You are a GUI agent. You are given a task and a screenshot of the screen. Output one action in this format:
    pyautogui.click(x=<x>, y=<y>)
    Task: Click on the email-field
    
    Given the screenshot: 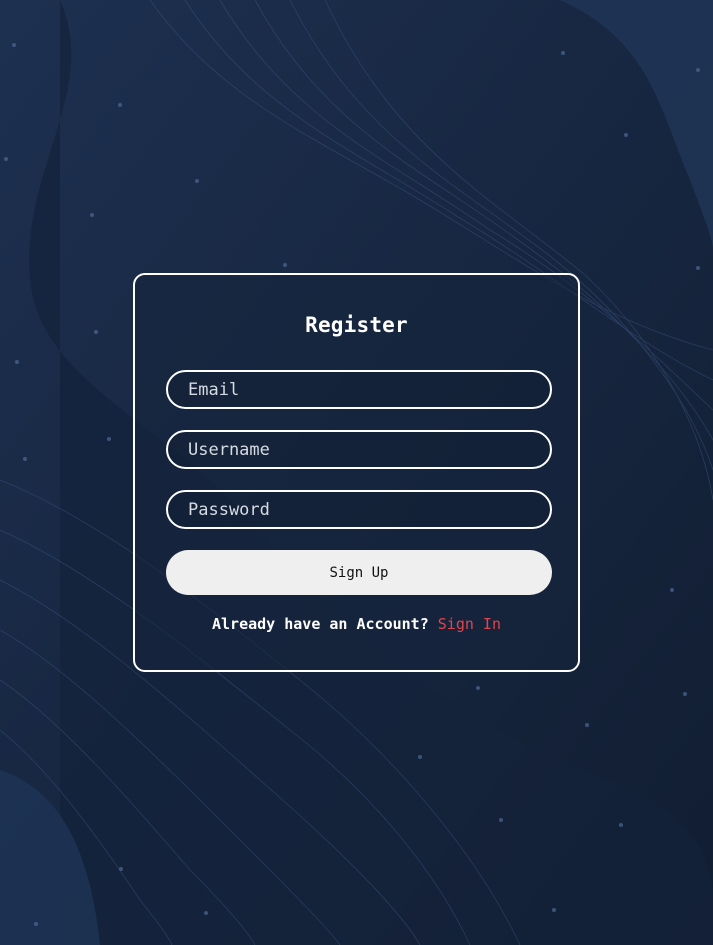 What is the action you would take?
    pyautogui.click(x=359, y=389)
    